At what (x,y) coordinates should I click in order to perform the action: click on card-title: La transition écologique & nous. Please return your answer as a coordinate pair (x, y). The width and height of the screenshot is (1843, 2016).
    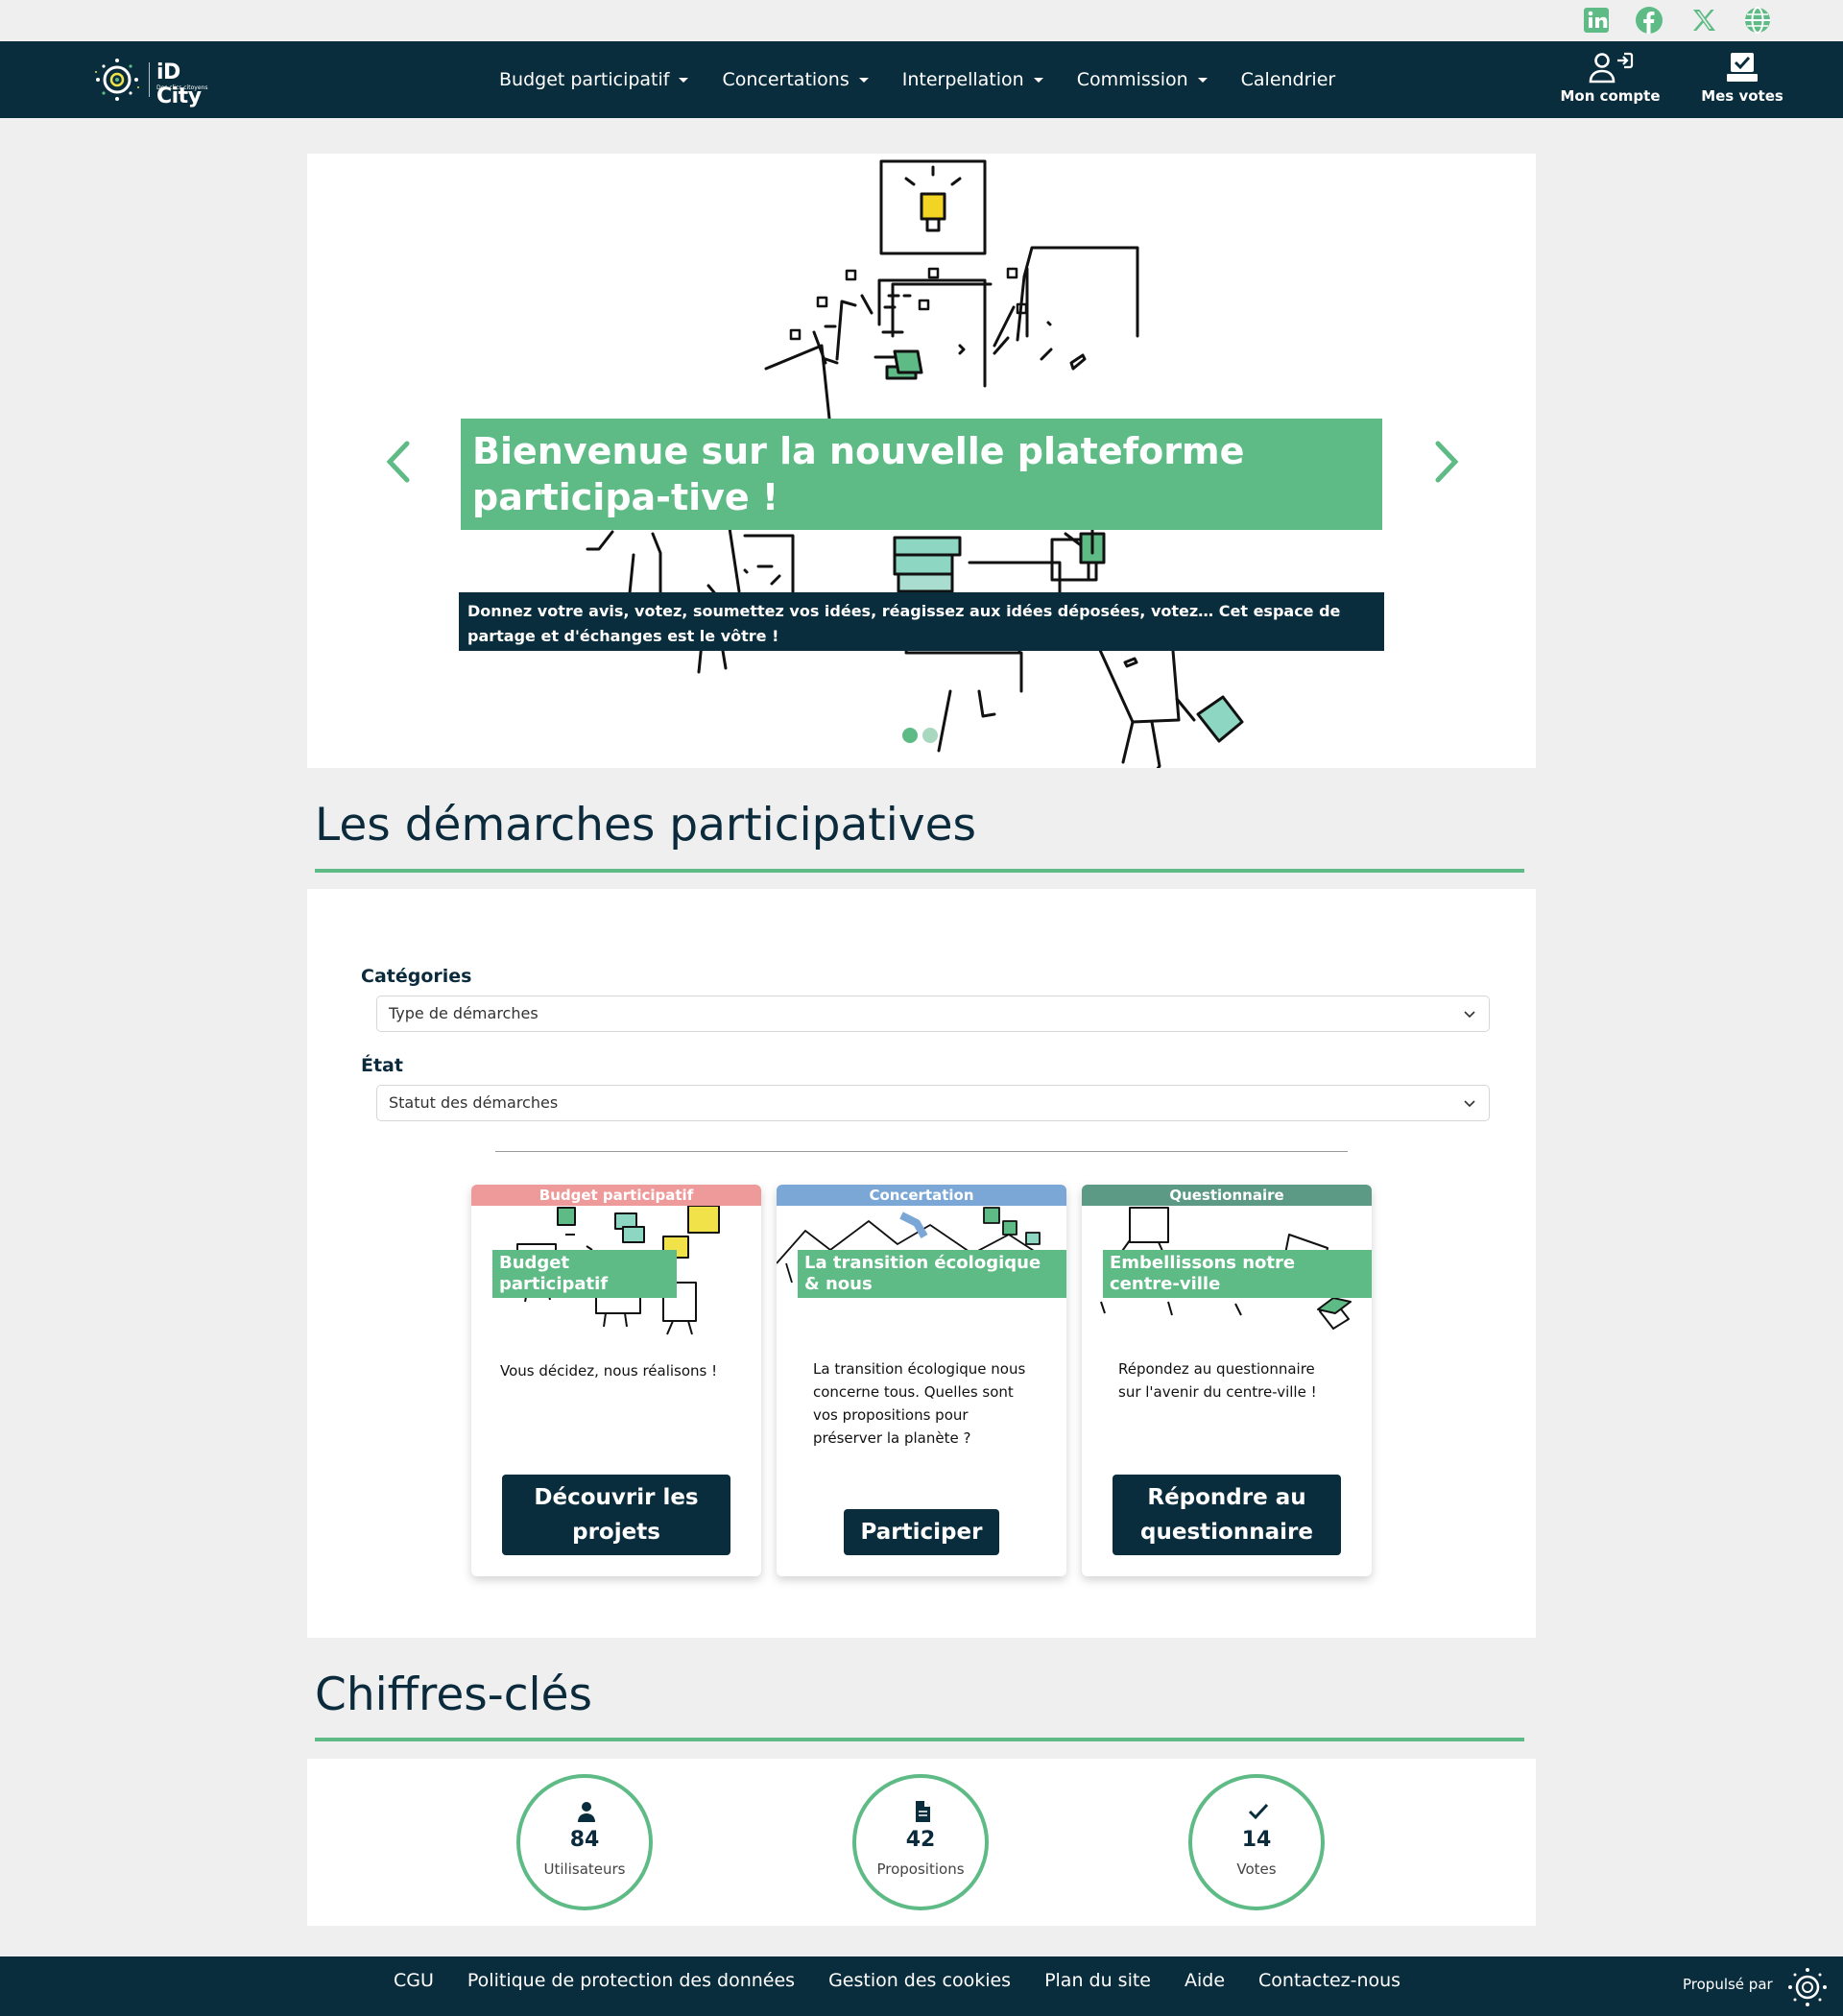
    Looking at the image, I should click on (932, 1274).